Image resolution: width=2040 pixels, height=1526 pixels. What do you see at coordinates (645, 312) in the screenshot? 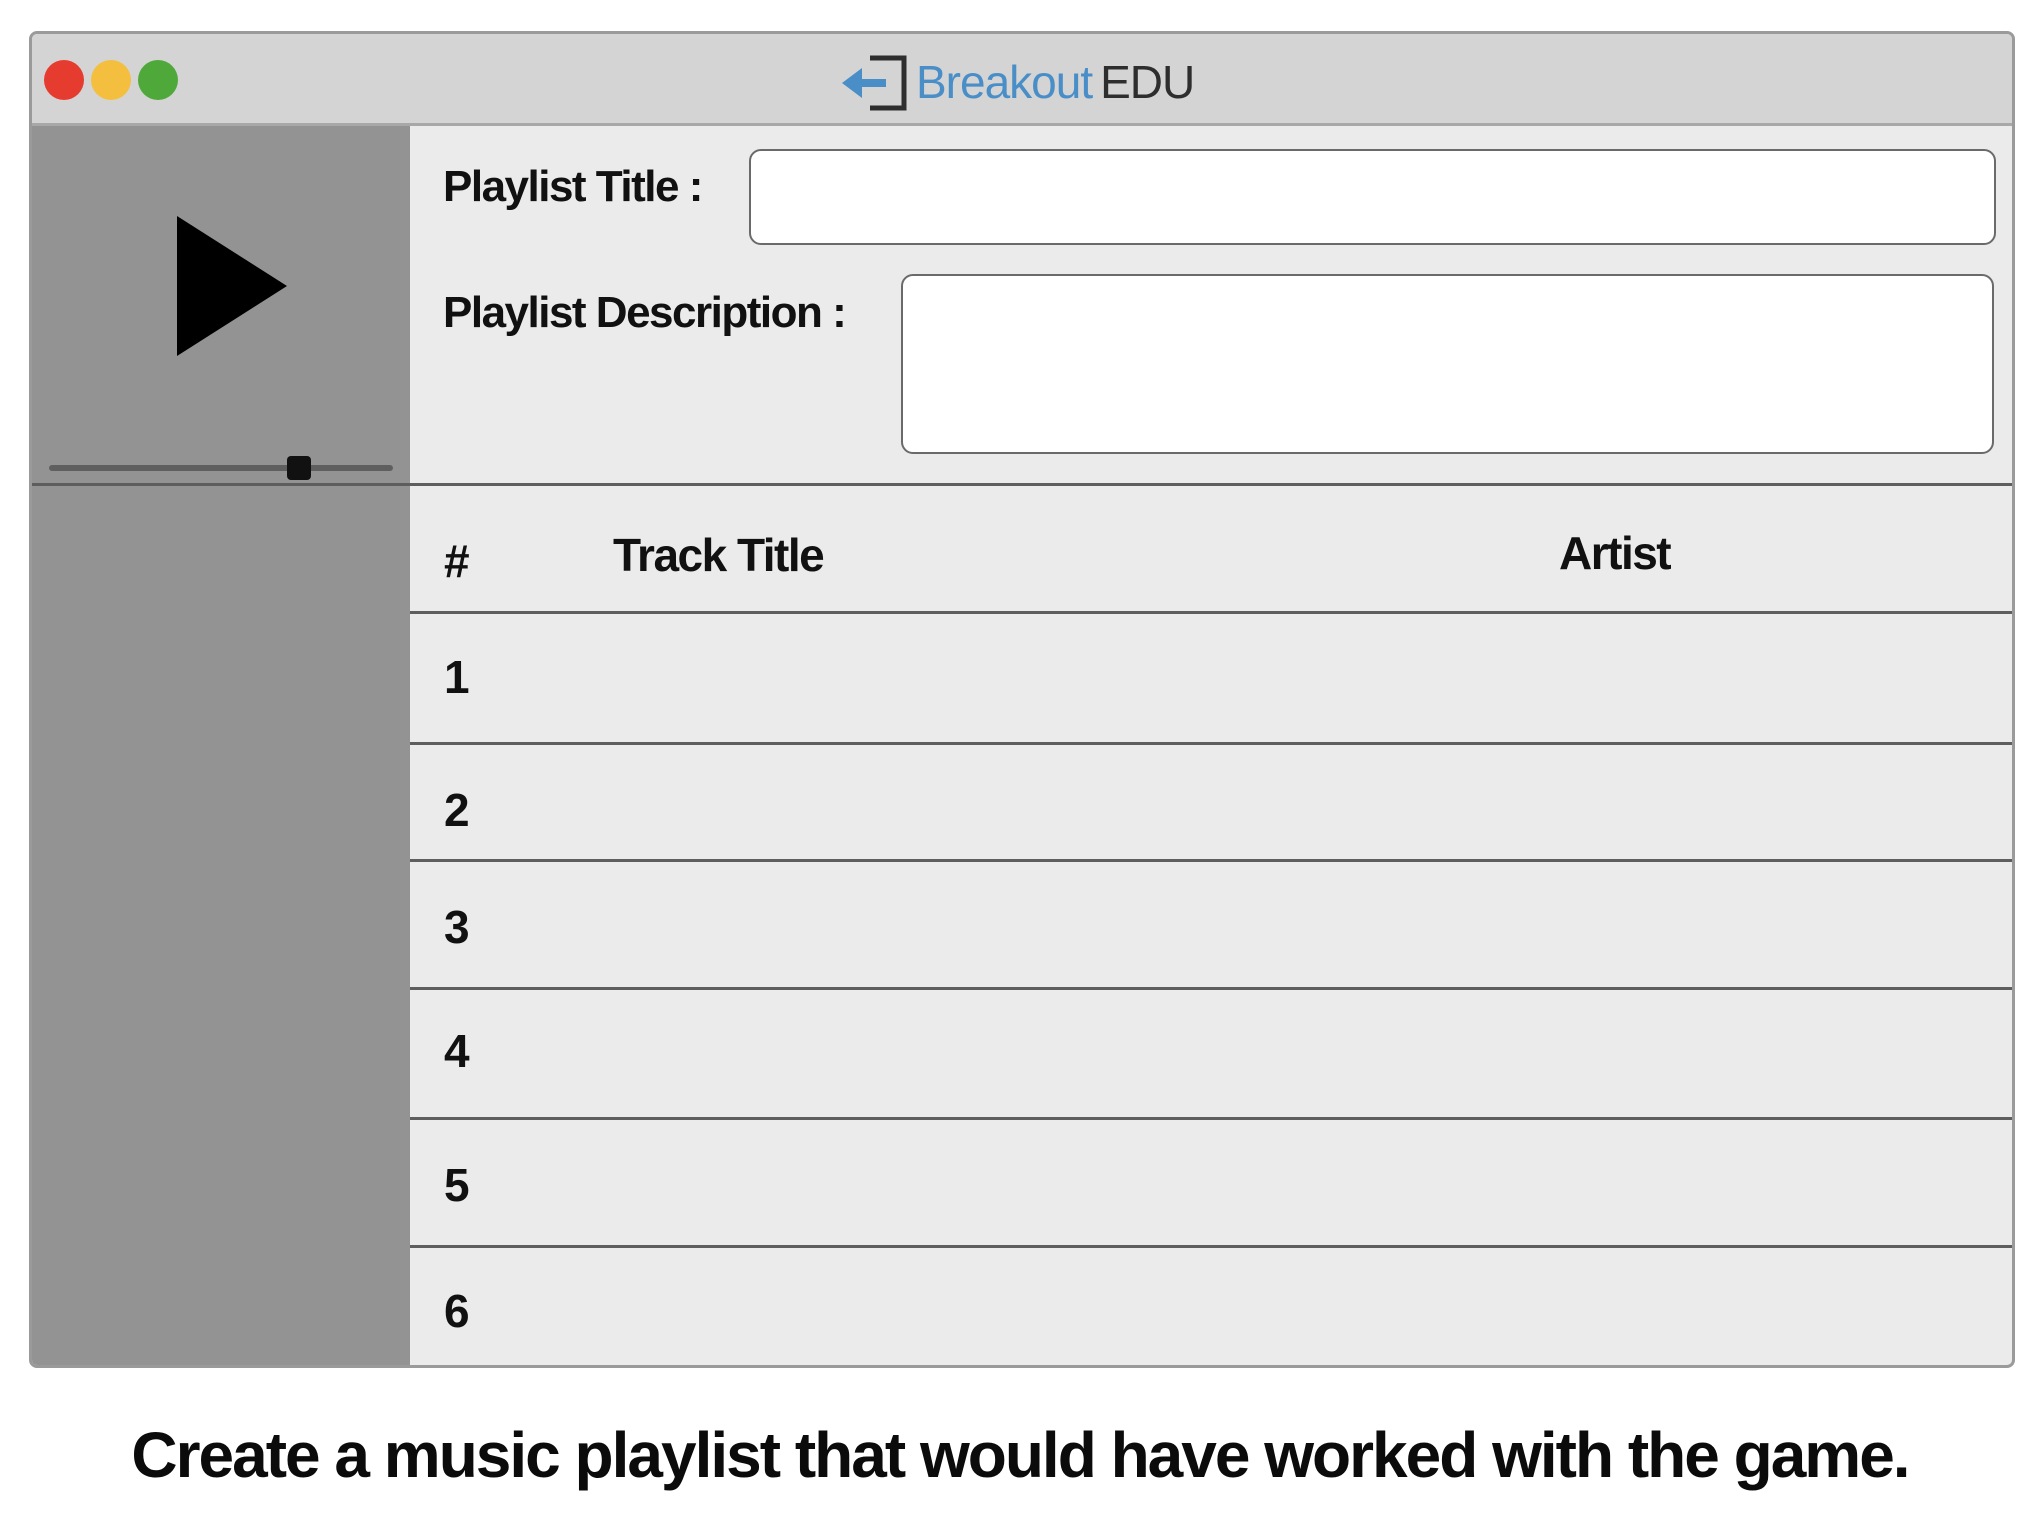
I see `playlist-description-label: Playlist Description :` at bounding box center [645, 312].